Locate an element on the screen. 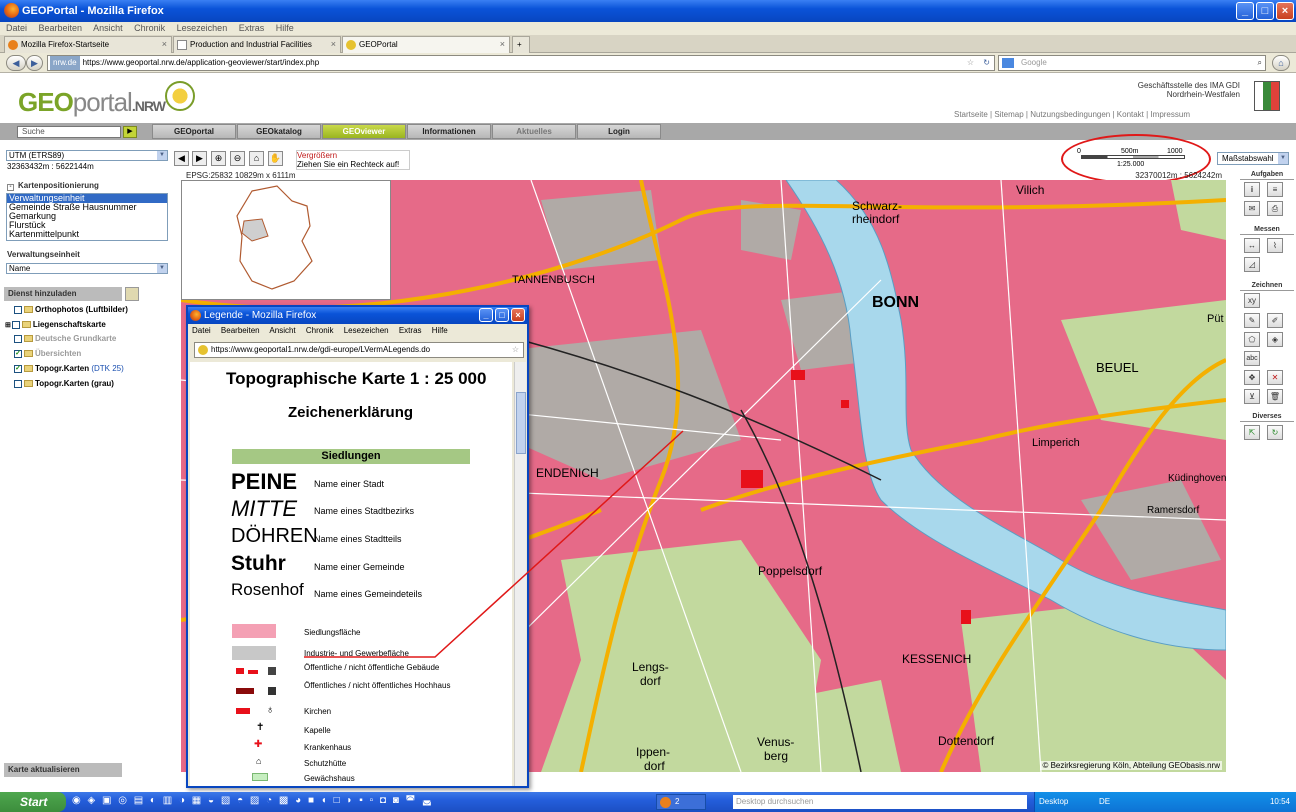 This screenshot has height=812, width=1296. draw-line-icon: ✎ is located at coordinates (1252, 320).